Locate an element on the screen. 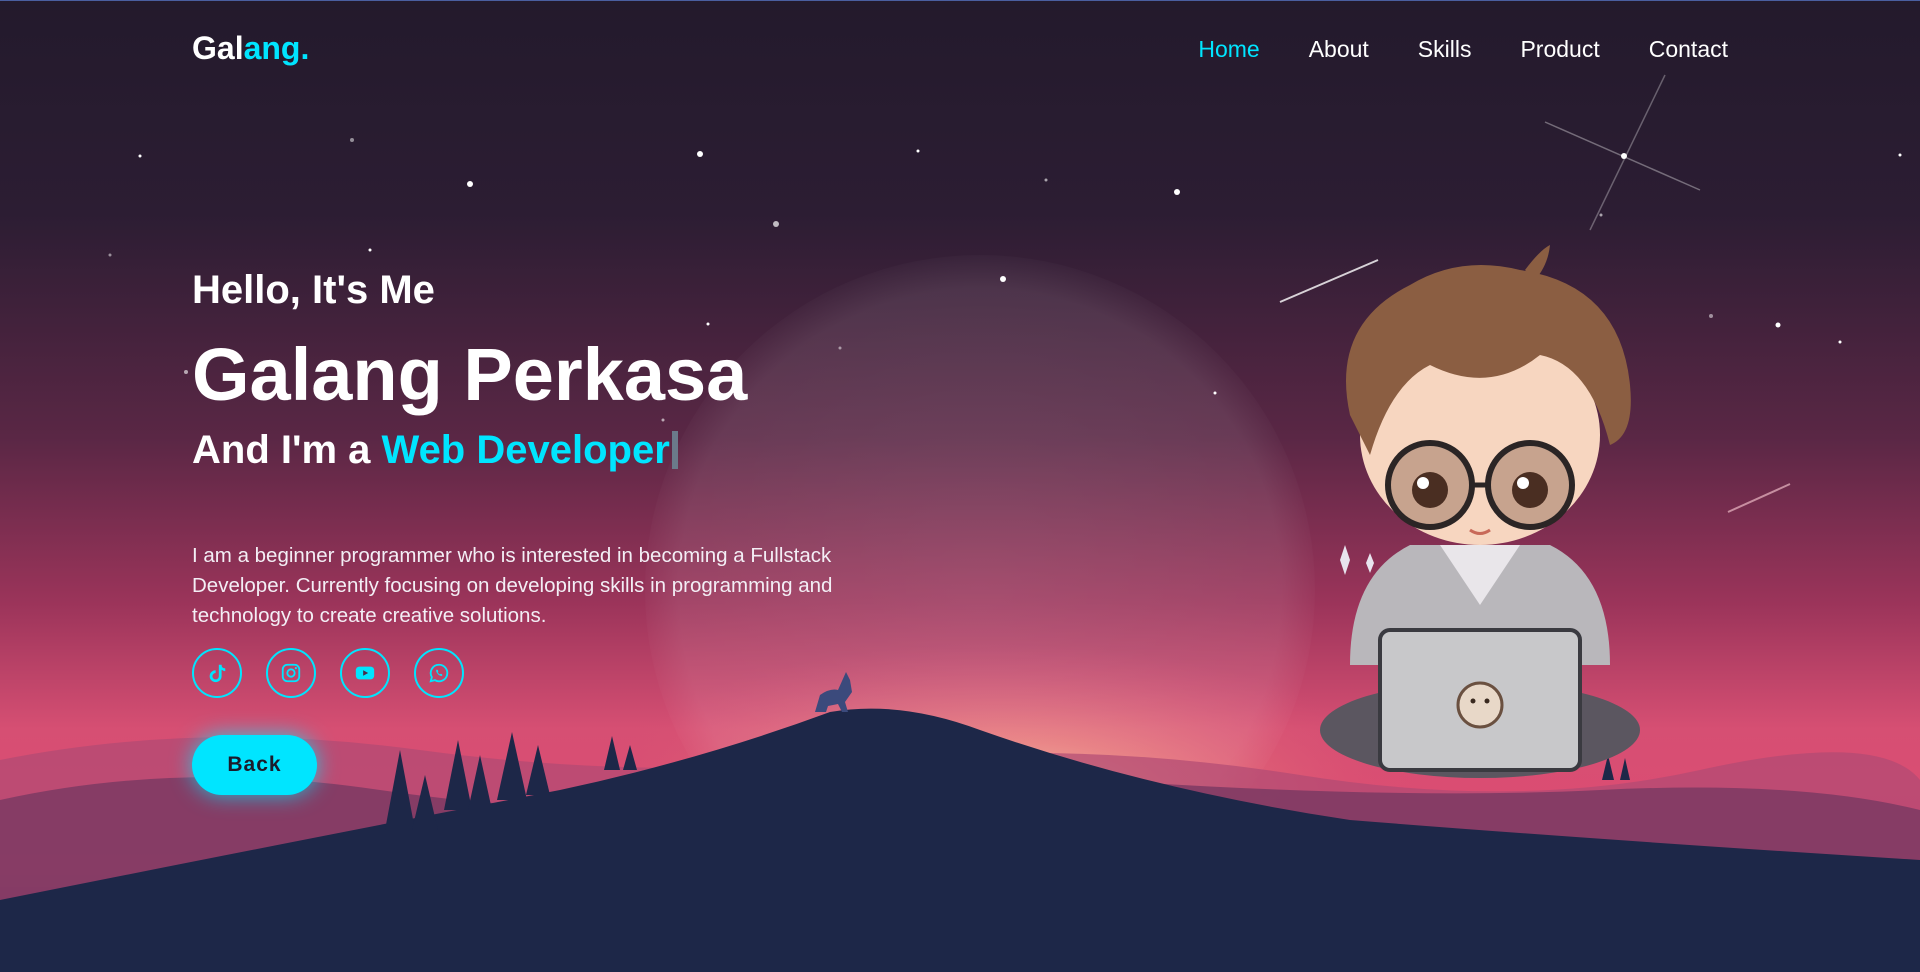  youtube-link is located at coordinates (365, 673).